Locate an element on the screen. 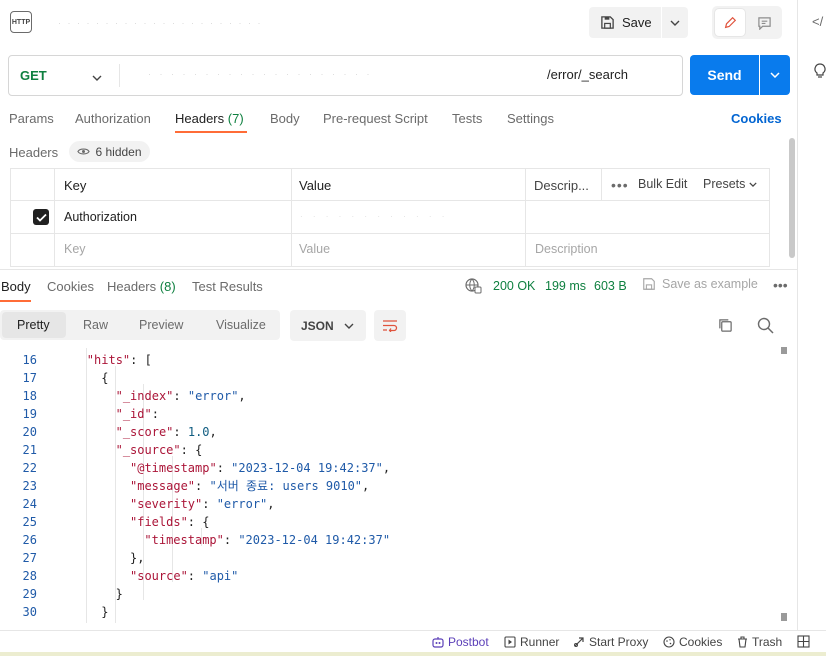  code-line: 21 "_source": { is located at coordinates (394, 450).